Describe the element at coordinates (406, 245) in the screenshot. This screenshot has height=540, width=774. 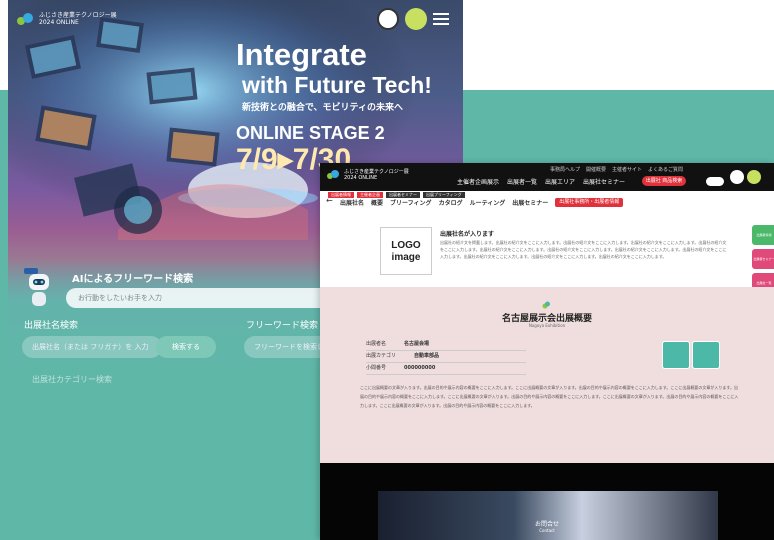
I see `logo-line1: LOGO` at that location.